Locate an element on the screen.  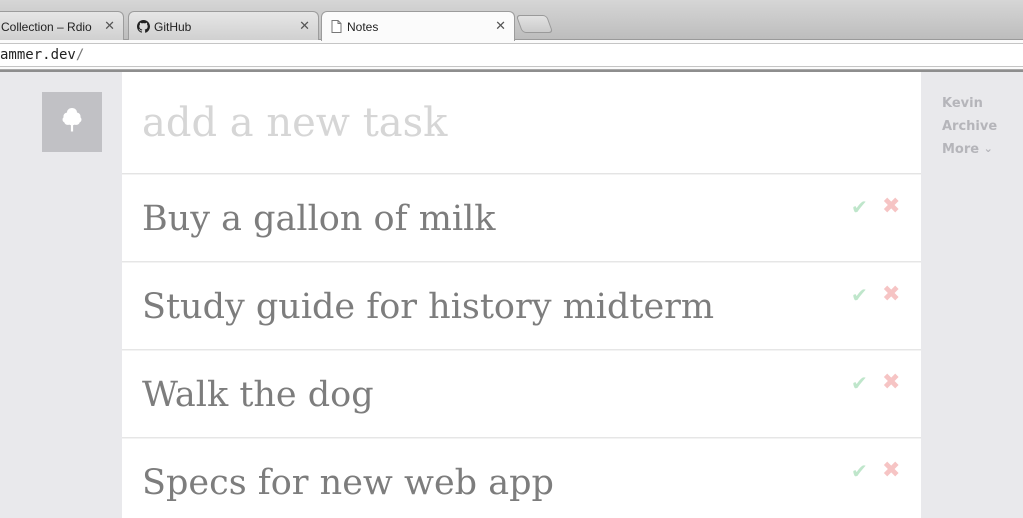
url-path: / is located at coordinates (80, 55).